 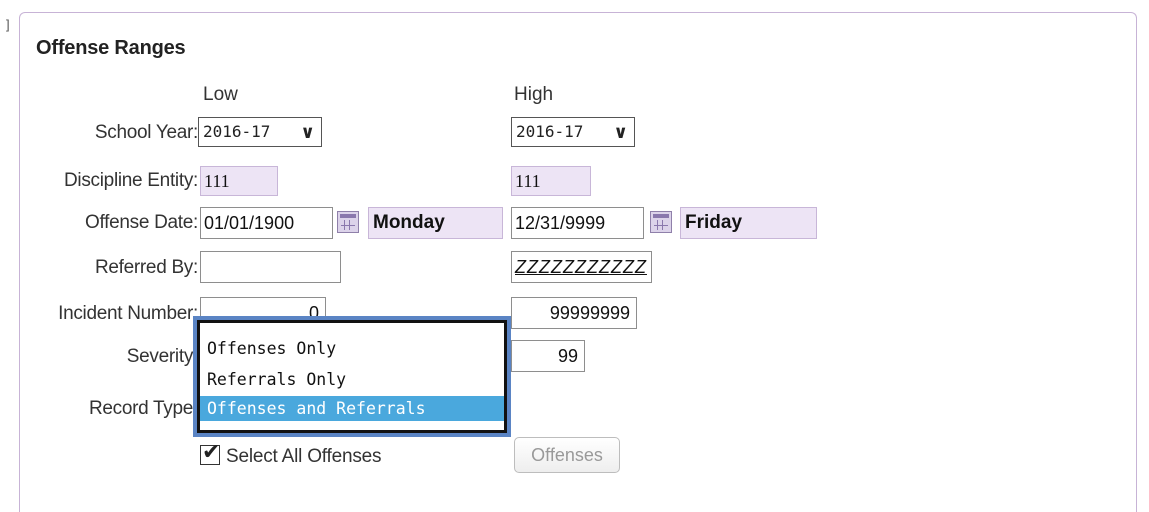 What do you see at coordinates (131, 180) in the screenshot?
I see `discipline-entity-label: Discipline Entity:` at bounding box center [131, 180].